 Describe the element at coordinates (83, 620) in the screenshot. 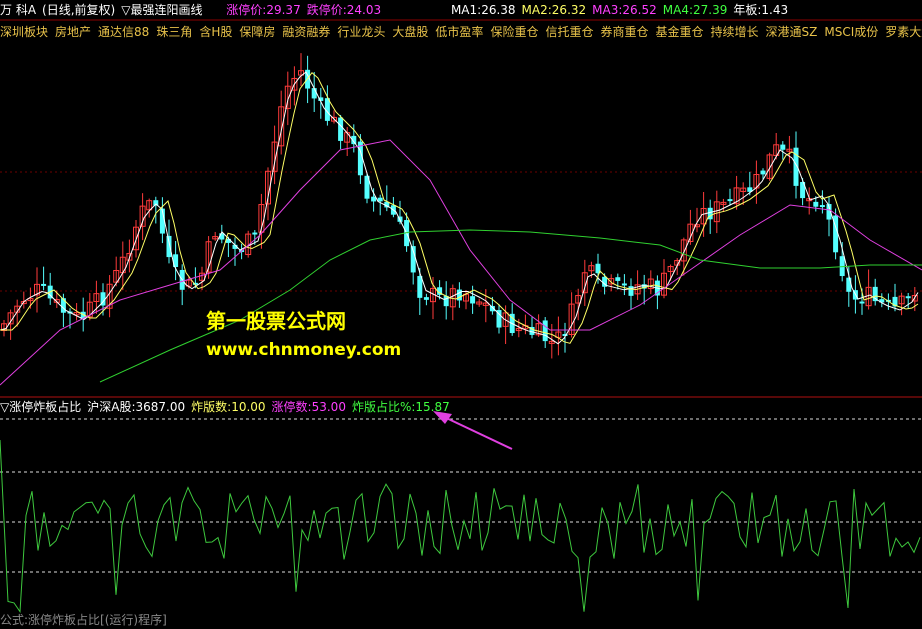

I see `formula-status-text: 公式:涨停炸板占比[(运行)程序]` at that location.